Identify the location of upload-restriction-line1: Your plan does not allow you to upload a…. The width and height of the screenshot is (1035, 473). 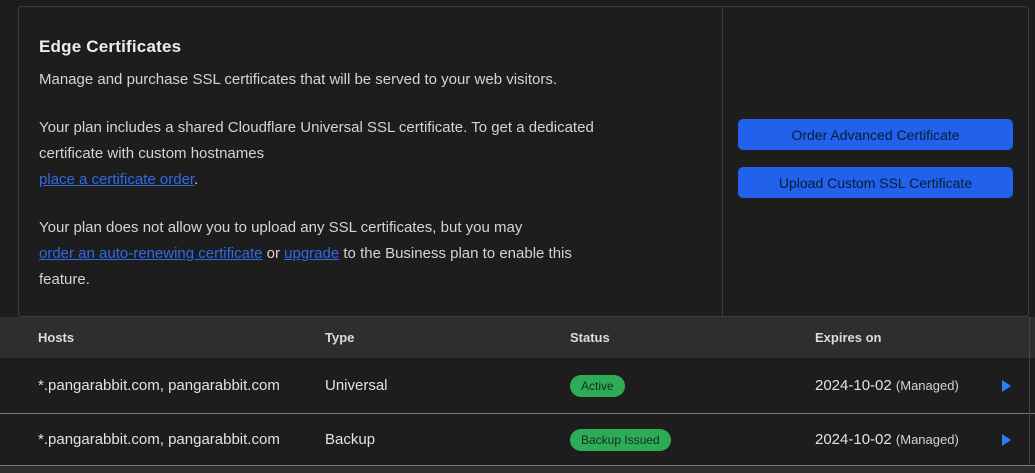
(281, 227).